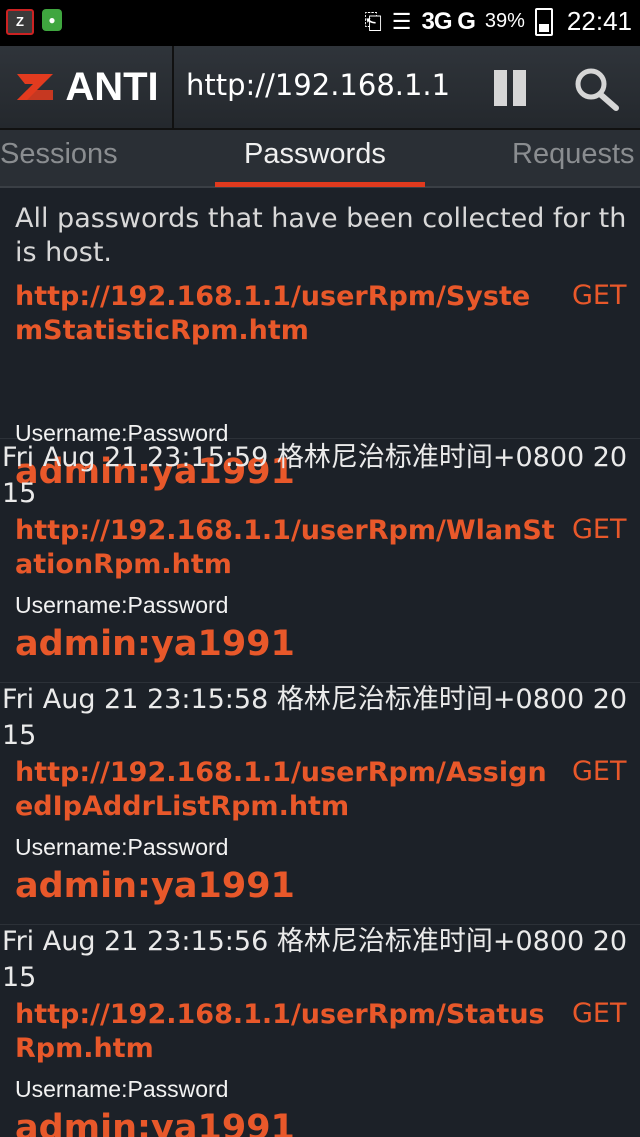 The width and height of the screenshot is (640, 1137). Describe the element at coordinates (315, 717) in the screenshot. I see `timestamp: Fri Aug 21 23:15:58 格林尼治标准时间+0800 2015` at that location.